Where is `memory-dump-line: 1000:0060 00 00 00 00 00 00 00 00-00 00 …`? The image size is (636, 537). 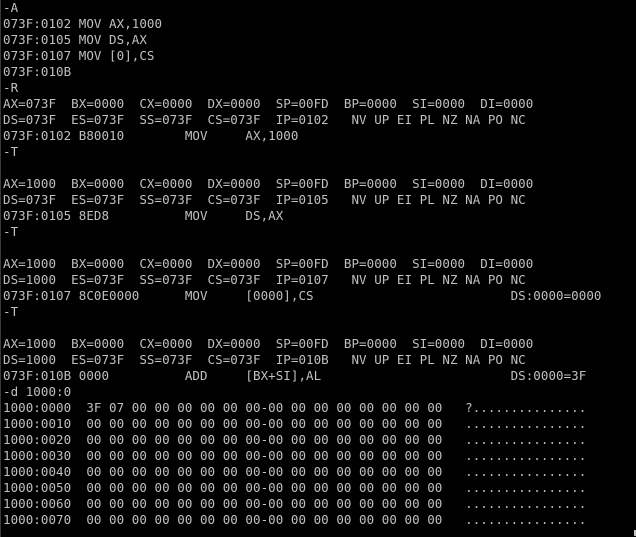
memory-dump-line: 1000:0060 00 00 00 00 00 00 00 00-00 00 … is located at coordinates (295, 503).